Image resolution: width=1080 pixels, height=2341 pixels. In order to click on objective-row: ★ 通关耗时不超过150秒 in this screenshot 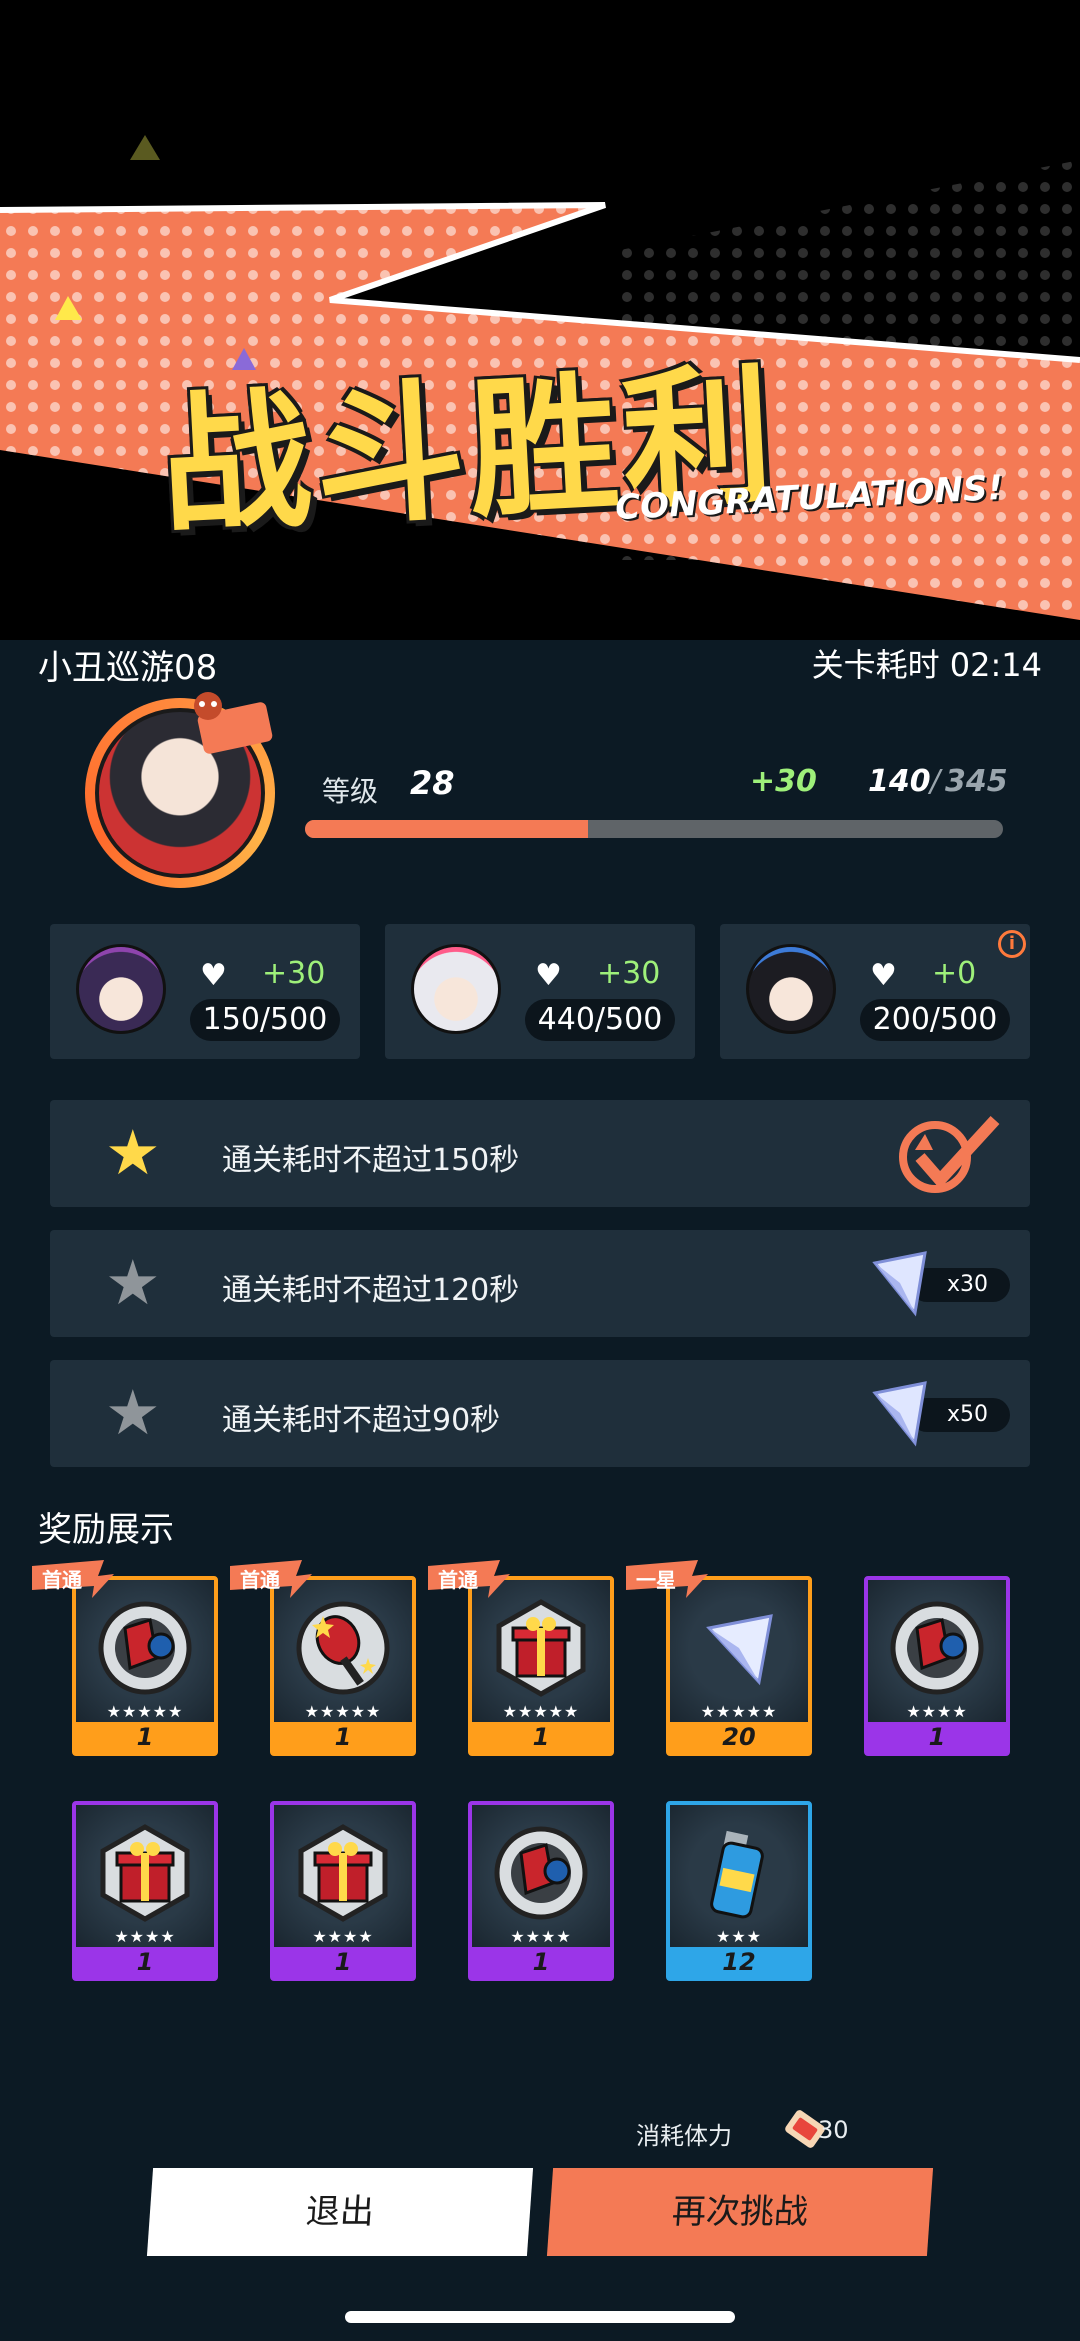, I will do `click(540, 1153)`.